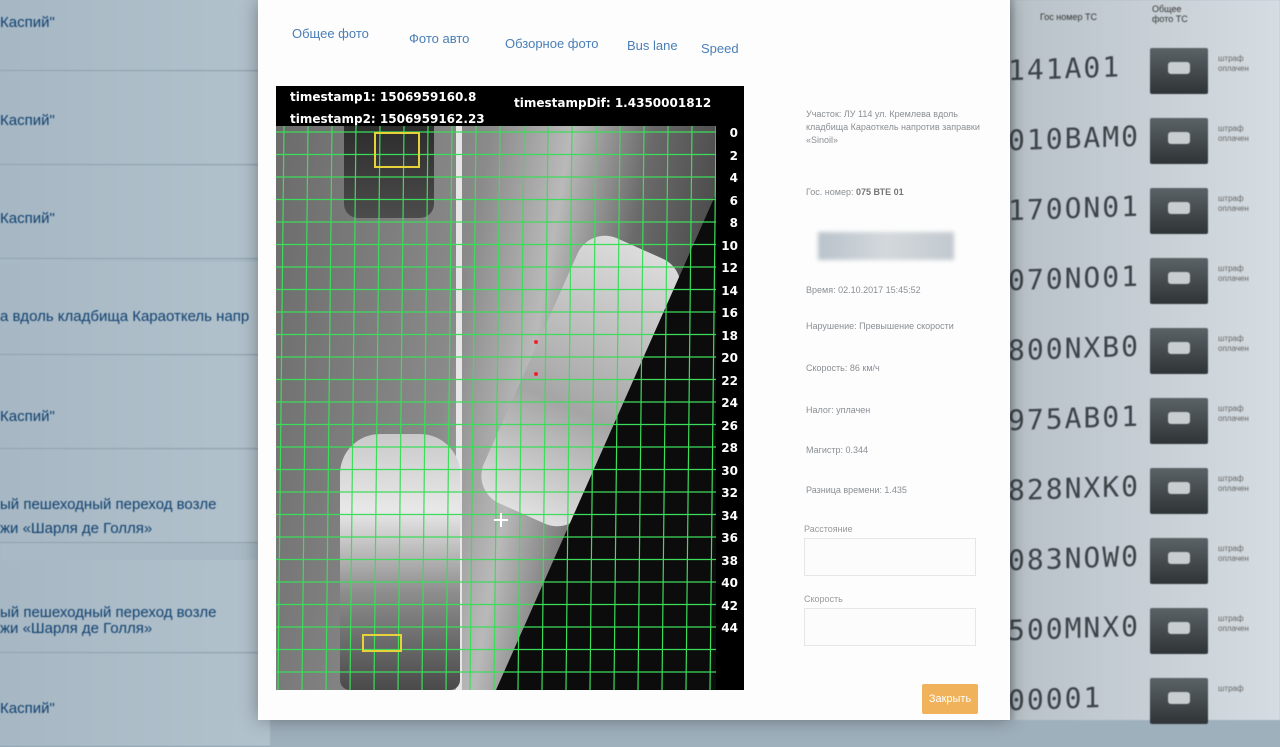 This screenshot has height=747, width=1280. What do you see at coordinates (1140, 495) in the screenshot?
I see `table-row: 828NXK01 штраф оплачен` at bounding box center [1140, 495].